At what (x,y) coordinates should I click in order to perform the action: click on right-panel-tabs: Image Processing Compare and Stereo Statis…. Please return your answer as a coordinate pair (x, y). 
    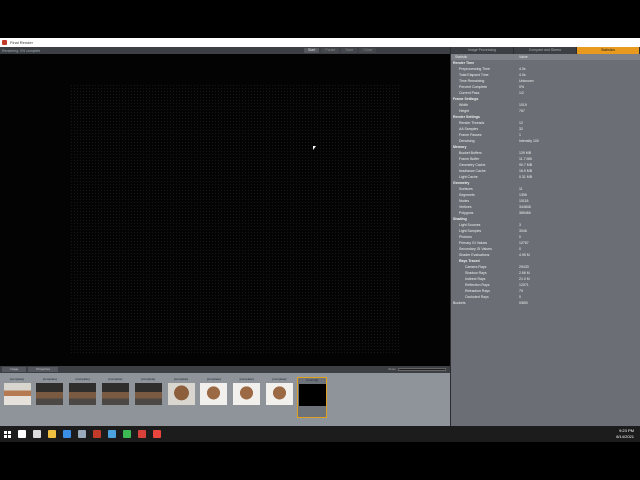
    Looking at the image, I should click on (545, 50).